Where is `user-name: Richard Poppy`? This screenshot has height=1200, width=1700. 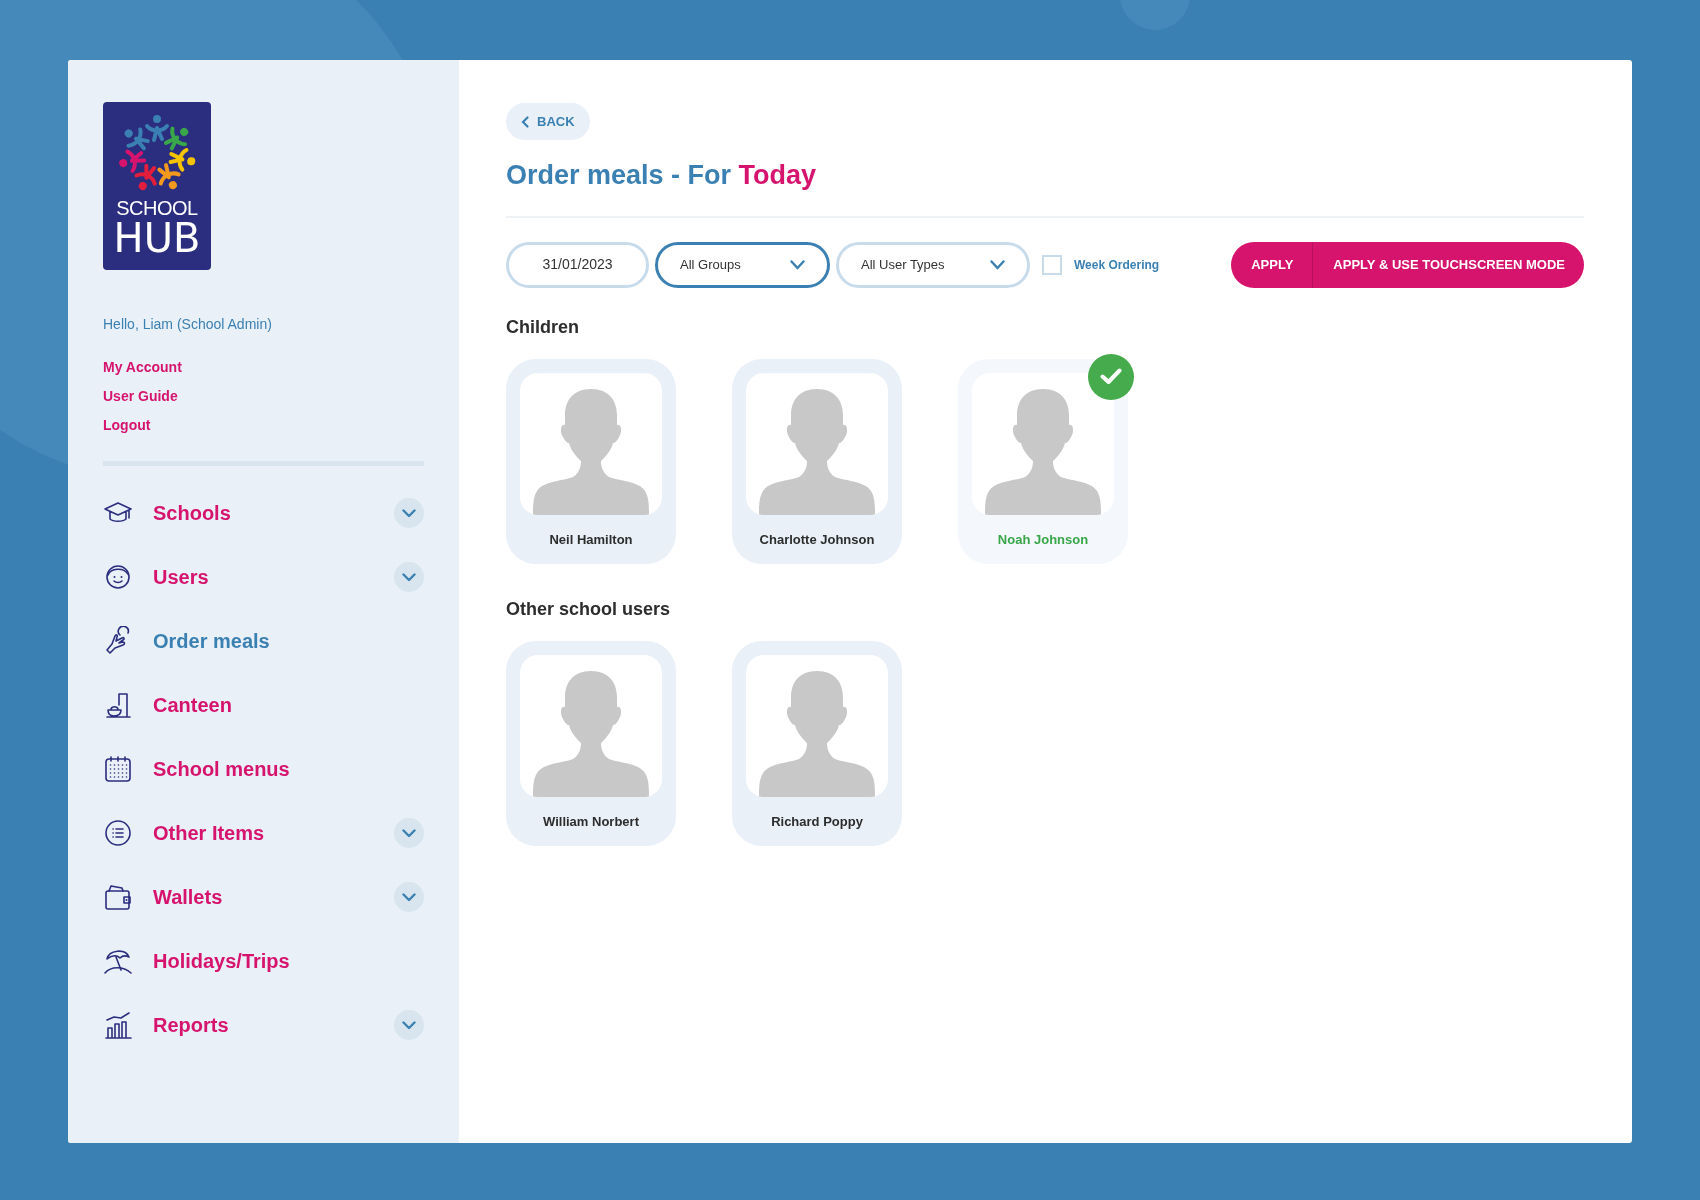
user-name: Richard Poppy is located at coordinates (817, 821).